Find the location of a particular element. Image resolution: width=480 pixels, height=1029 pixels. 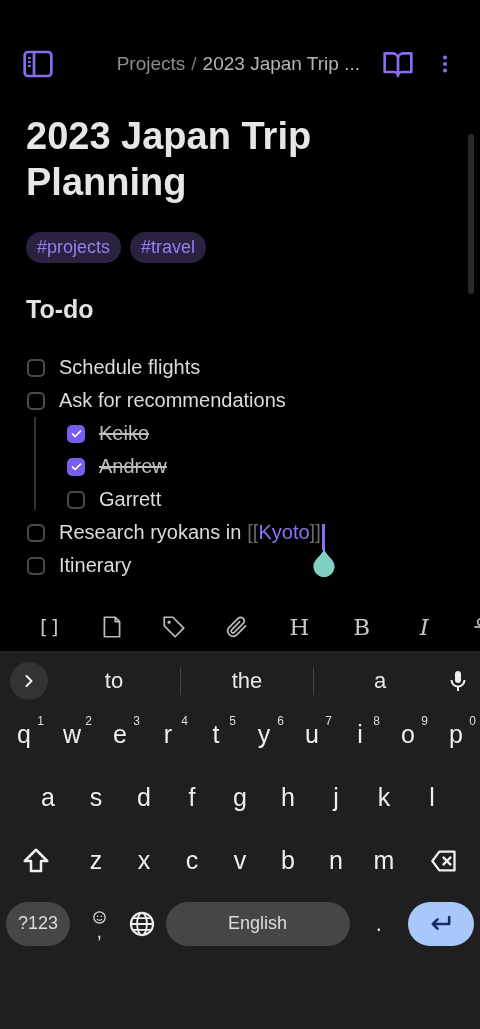

letter-key: p 0 is located at coordinates (456, 734).